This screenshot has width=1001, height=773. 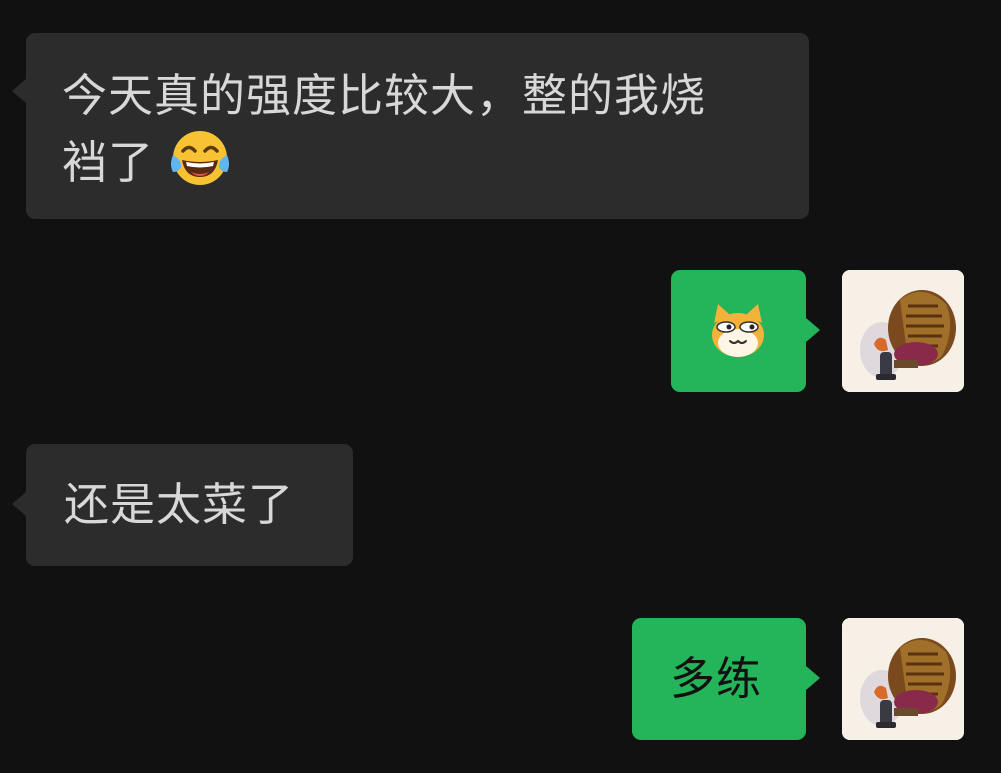 I want to click on smirking-cat-sticker-icon, so click(x=738, y=339).